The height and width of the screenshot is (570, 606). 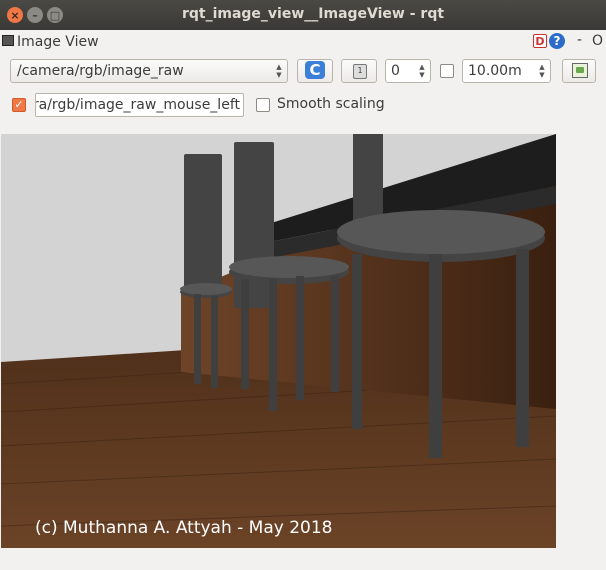 I want to click on dock-d-button: D, so click(x=540, y=41).